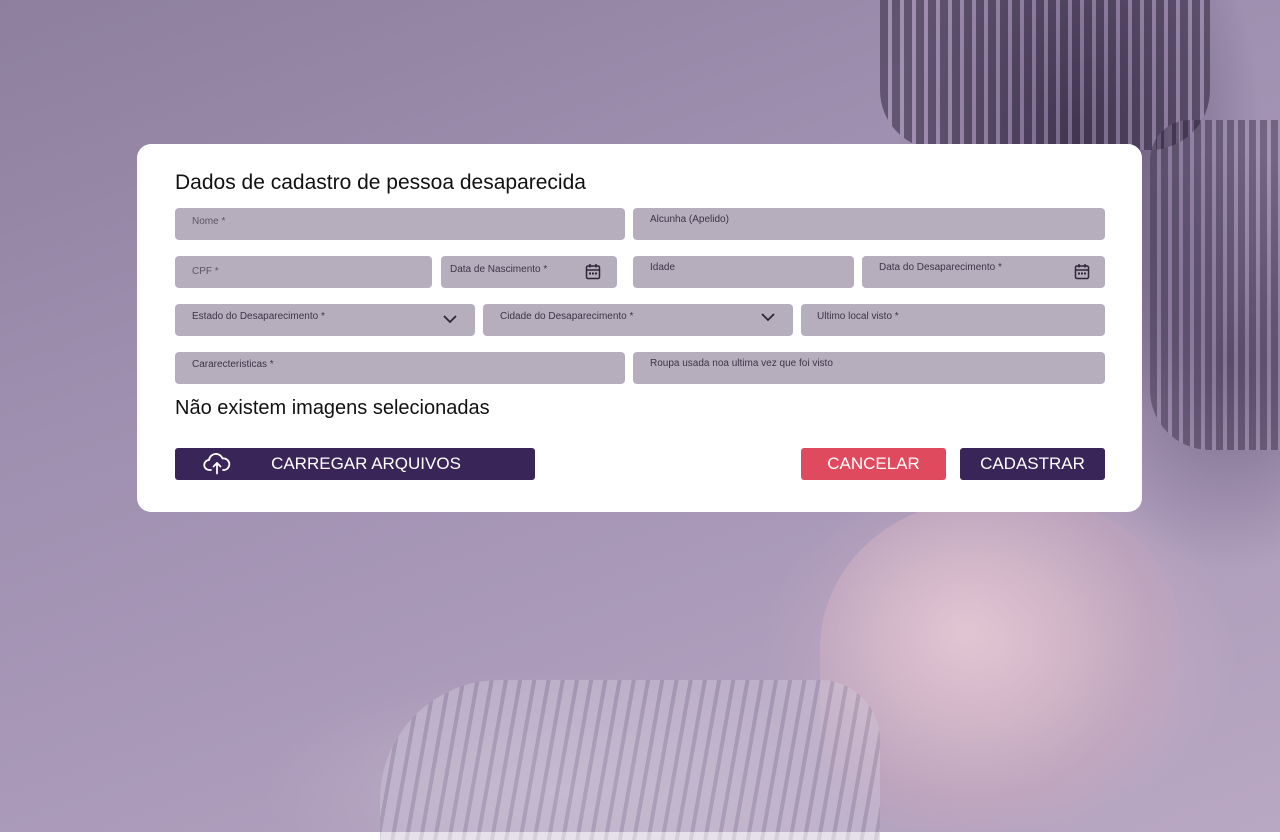  What do you see at coordinates (869, 368) in the screenshot?
I see `roupa-field: Roupa usada noa ultima vez que foi visto` at bounding box center [869, 368].